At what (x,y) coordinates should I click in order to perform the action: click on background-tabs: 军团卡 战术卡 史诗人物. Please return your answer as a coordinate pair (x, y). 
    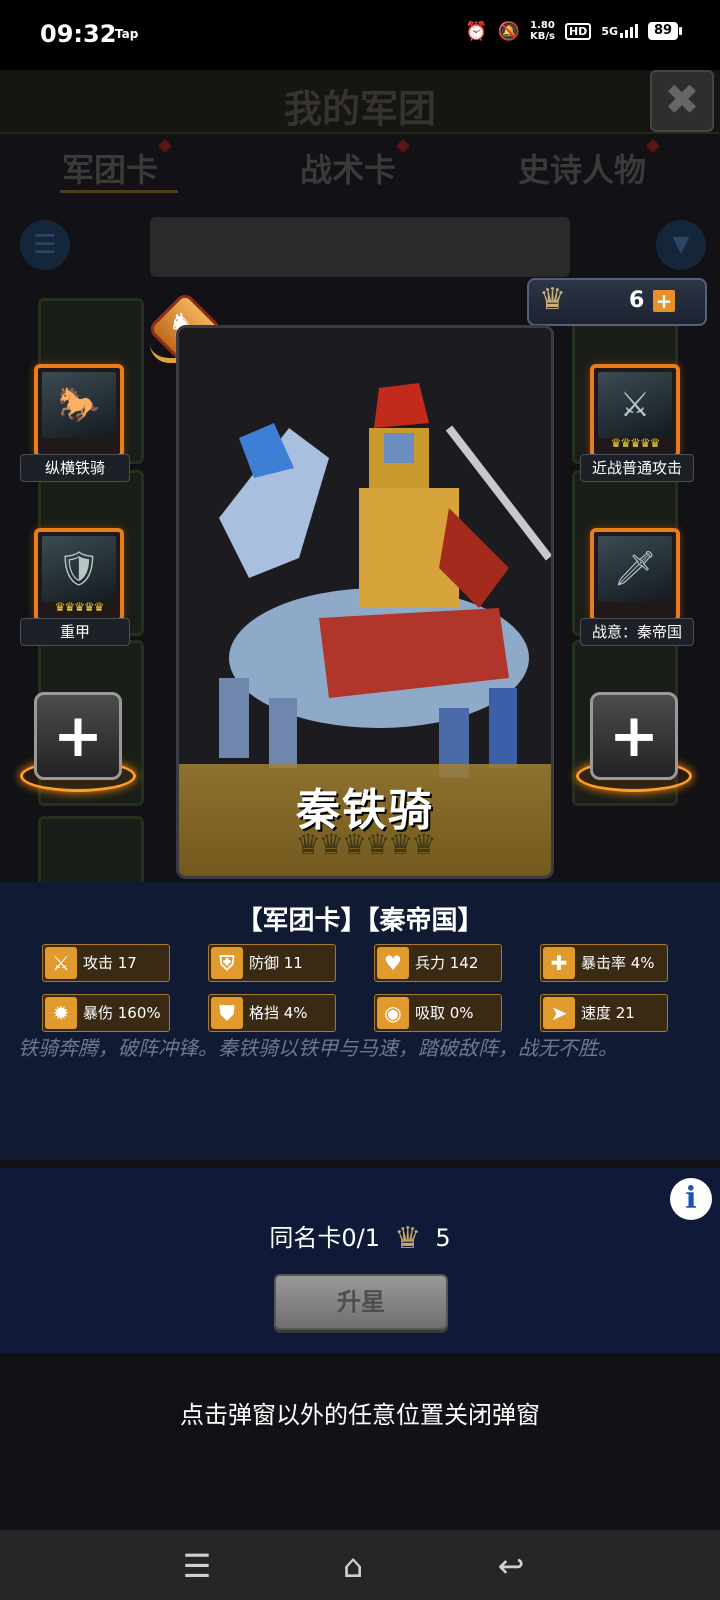
    Looking at the image, I should click on (360, 166).